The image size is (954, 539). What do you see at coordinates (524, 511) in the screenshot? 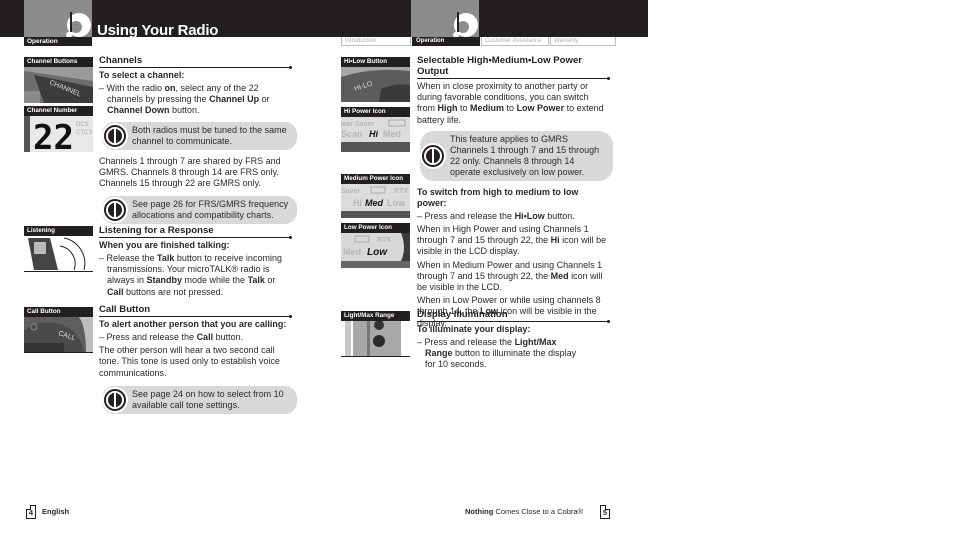
I see `footer-tagline: Nothing Comes Close to a Cobra®` at bounding box center [524, 511].